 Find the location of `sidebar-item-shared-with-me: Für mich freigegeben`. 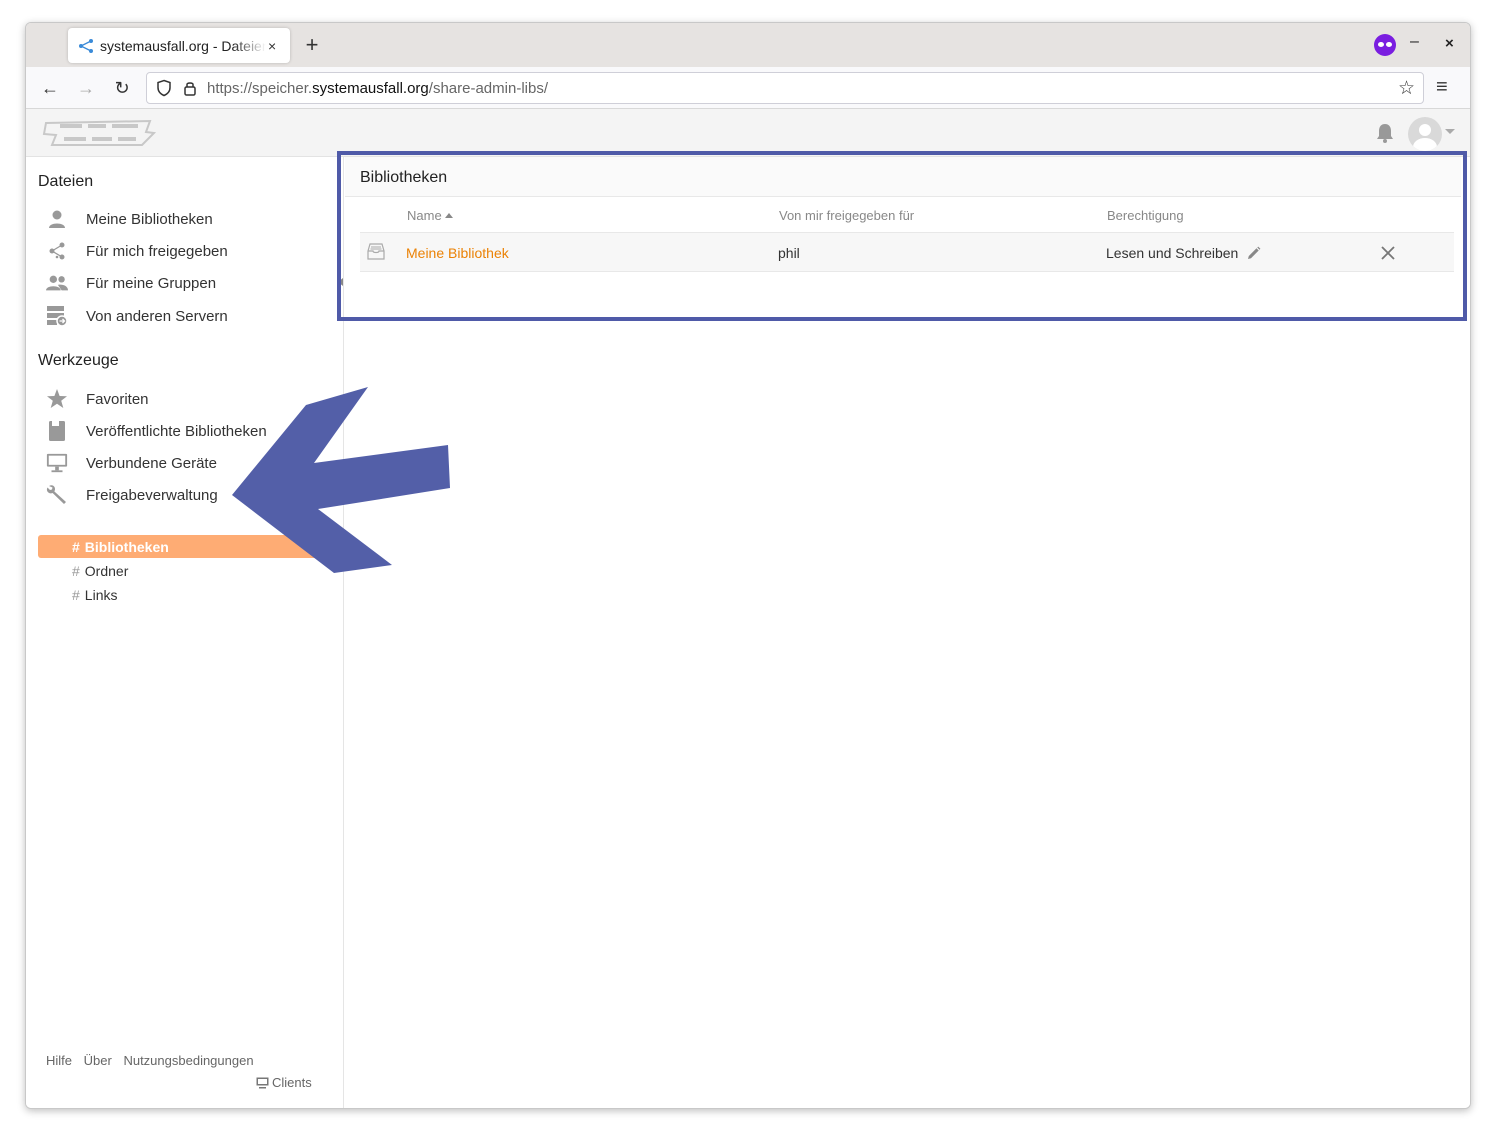

sidebar-item-shared-with-me: Für mich freigegeben is located at coordinates (191, 251).